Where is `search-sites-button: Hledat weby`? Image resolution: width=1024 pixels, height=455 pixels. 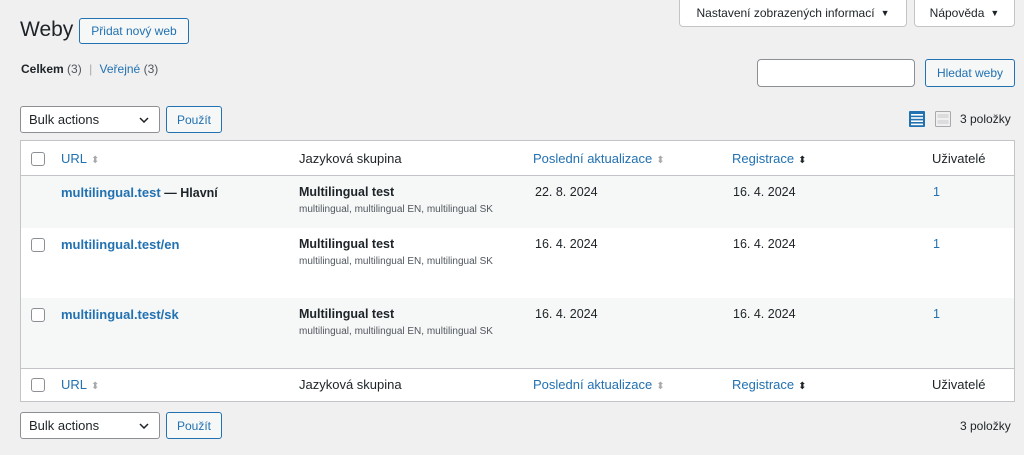 search-sites-button: Hledat weby is located at coordinates (970, 73).